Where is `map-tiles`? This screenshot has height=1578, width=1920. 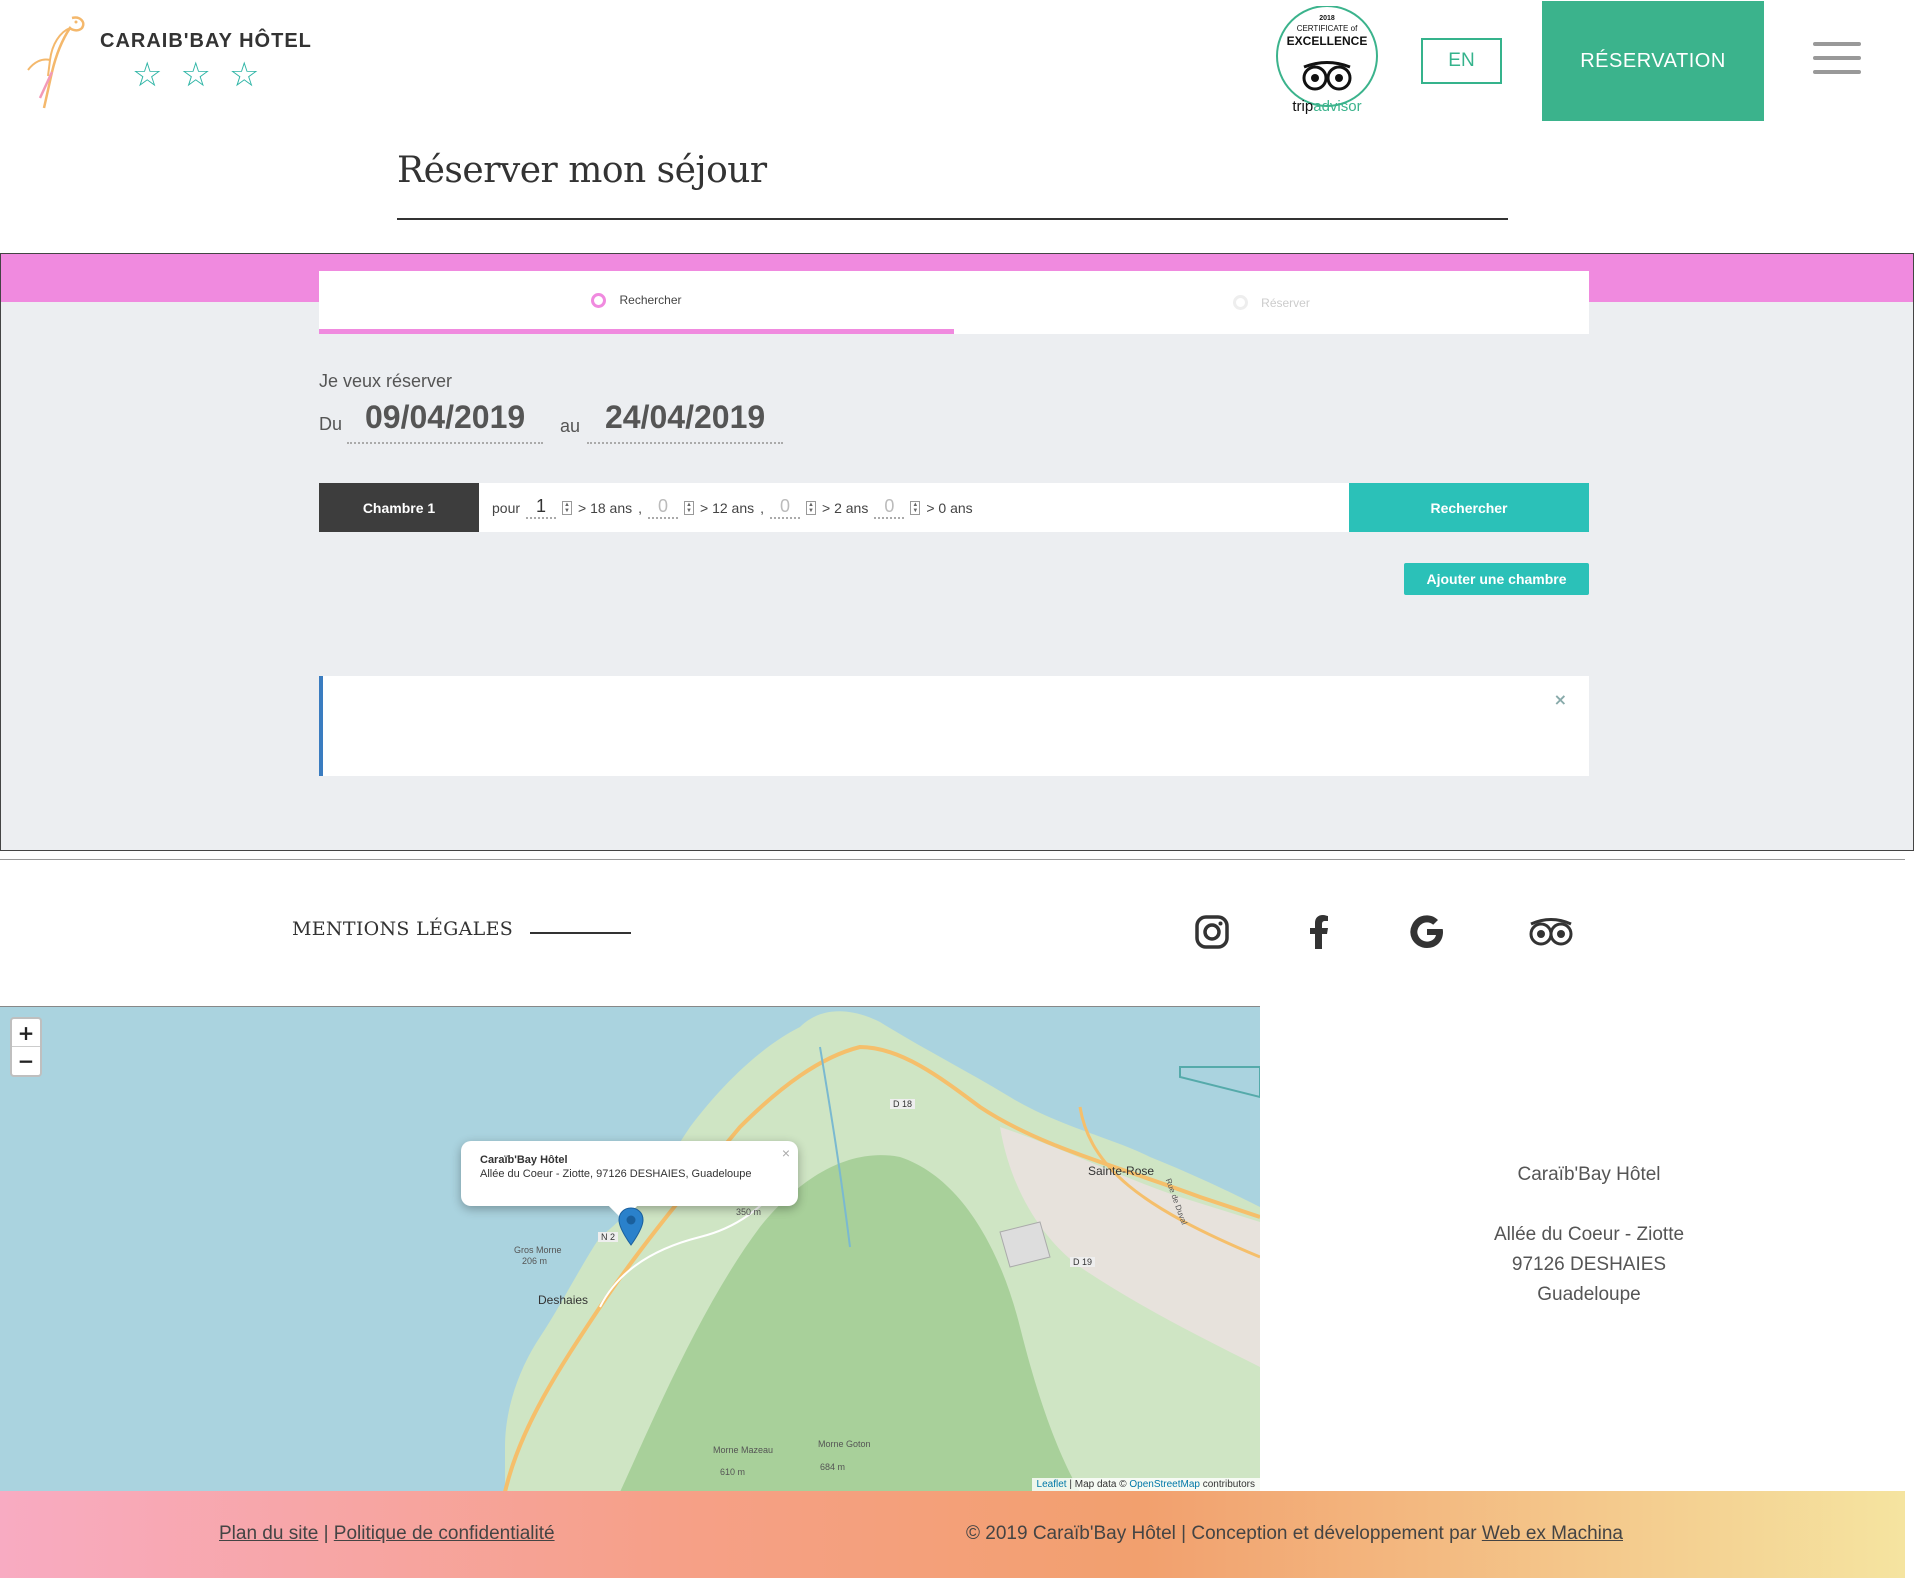 map-tiles is located at coordinates (881, 1251).